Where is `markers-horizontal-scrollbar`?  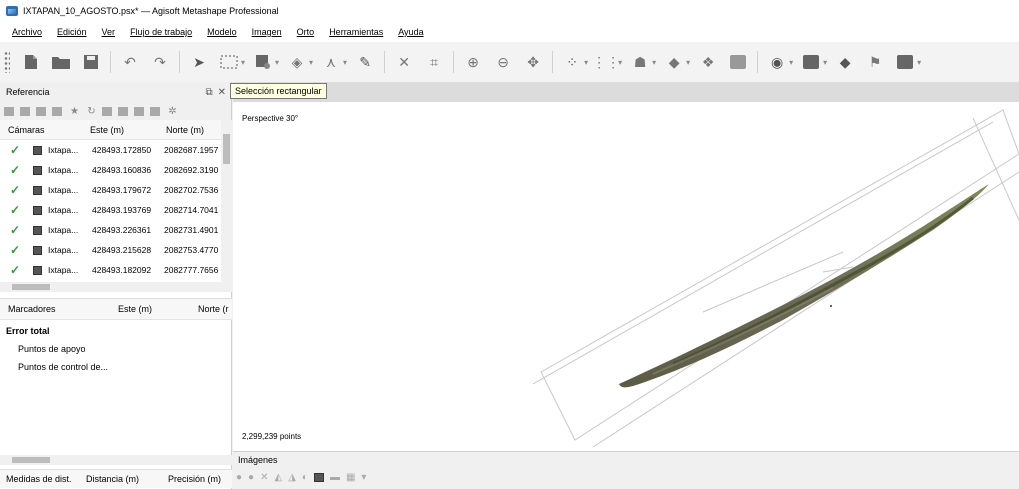 markers-horizontal-scrollbar is located at coordinates (116, 460).